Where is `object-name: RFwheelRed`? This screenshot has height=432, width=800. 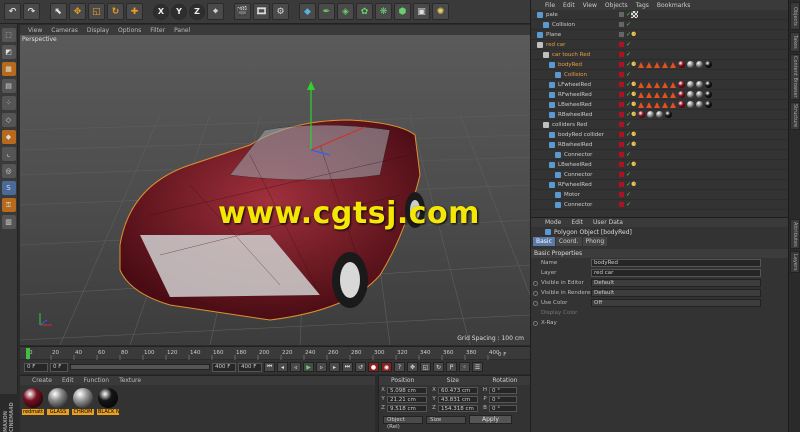 object-name: RFwheelRed is located at coordinates (575, 95).